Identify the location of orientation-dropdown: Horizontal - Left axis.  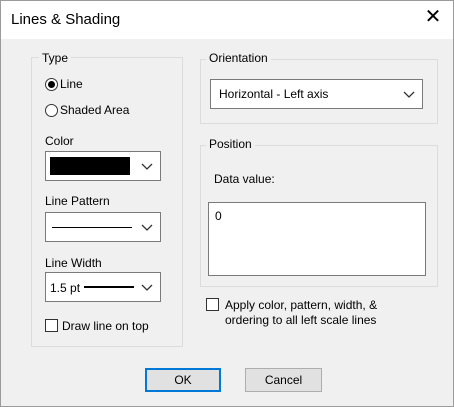
(316, 94).